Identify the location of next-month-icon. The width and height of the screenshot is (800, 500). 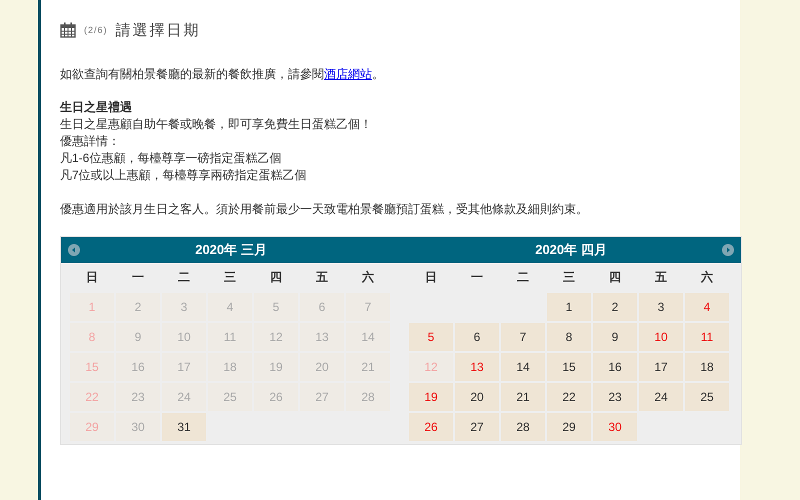
(728, 250).